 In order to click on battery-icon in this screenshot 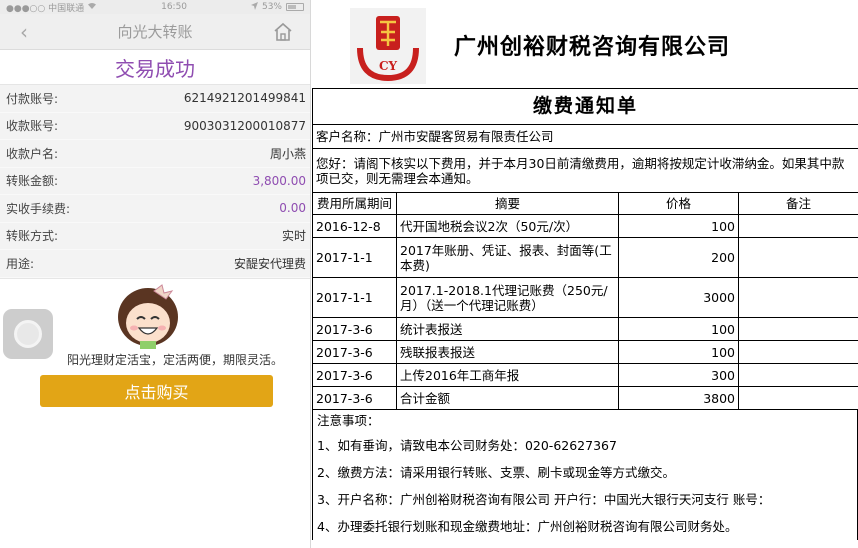, I will do `click(295, 7)`.